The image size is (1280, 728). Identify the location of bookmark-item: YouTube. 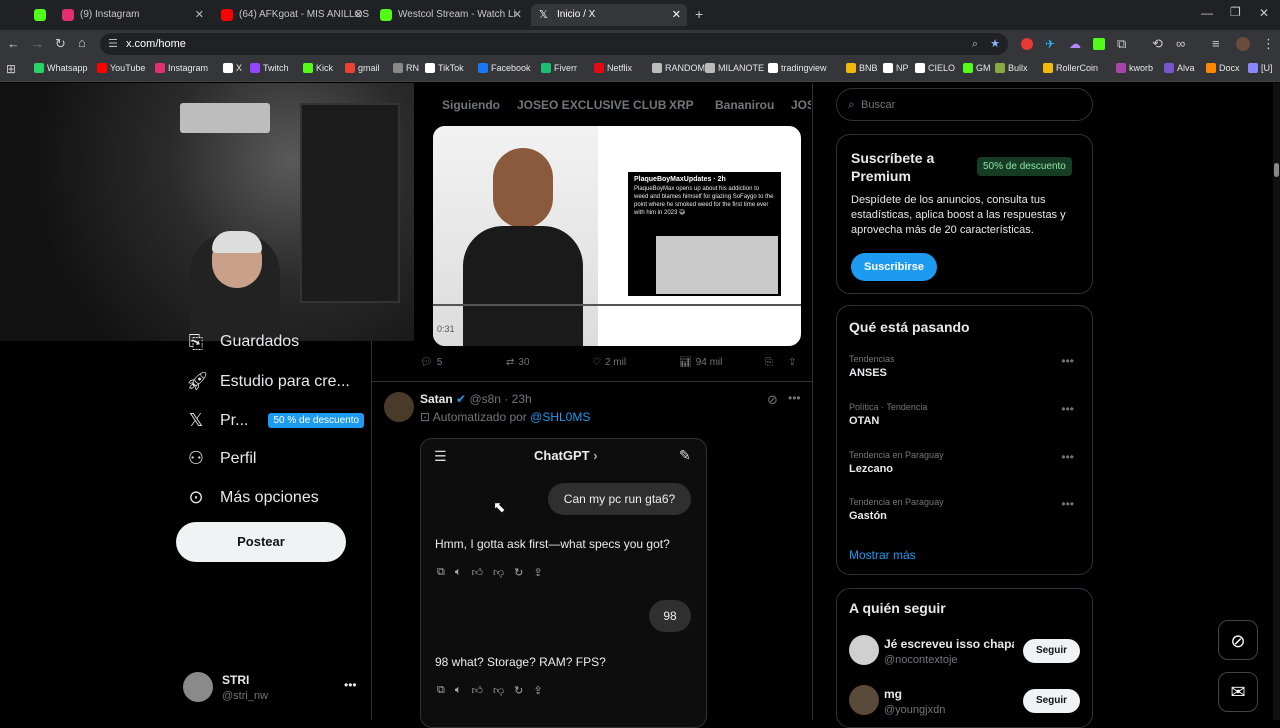
(121, 68).